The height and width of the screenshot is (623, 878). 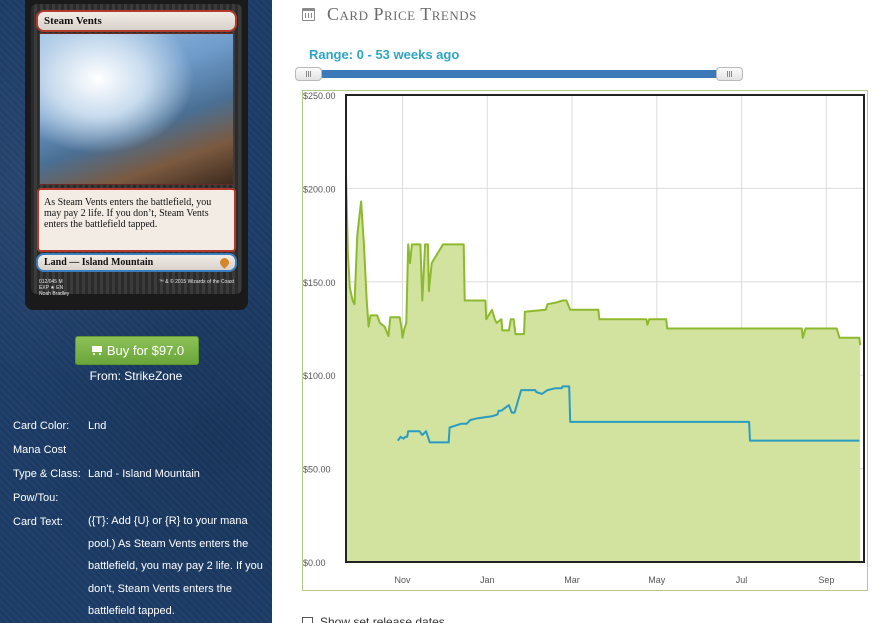 I want to click on card-title-bar: Steam Vents, so click(x=136, y=21).